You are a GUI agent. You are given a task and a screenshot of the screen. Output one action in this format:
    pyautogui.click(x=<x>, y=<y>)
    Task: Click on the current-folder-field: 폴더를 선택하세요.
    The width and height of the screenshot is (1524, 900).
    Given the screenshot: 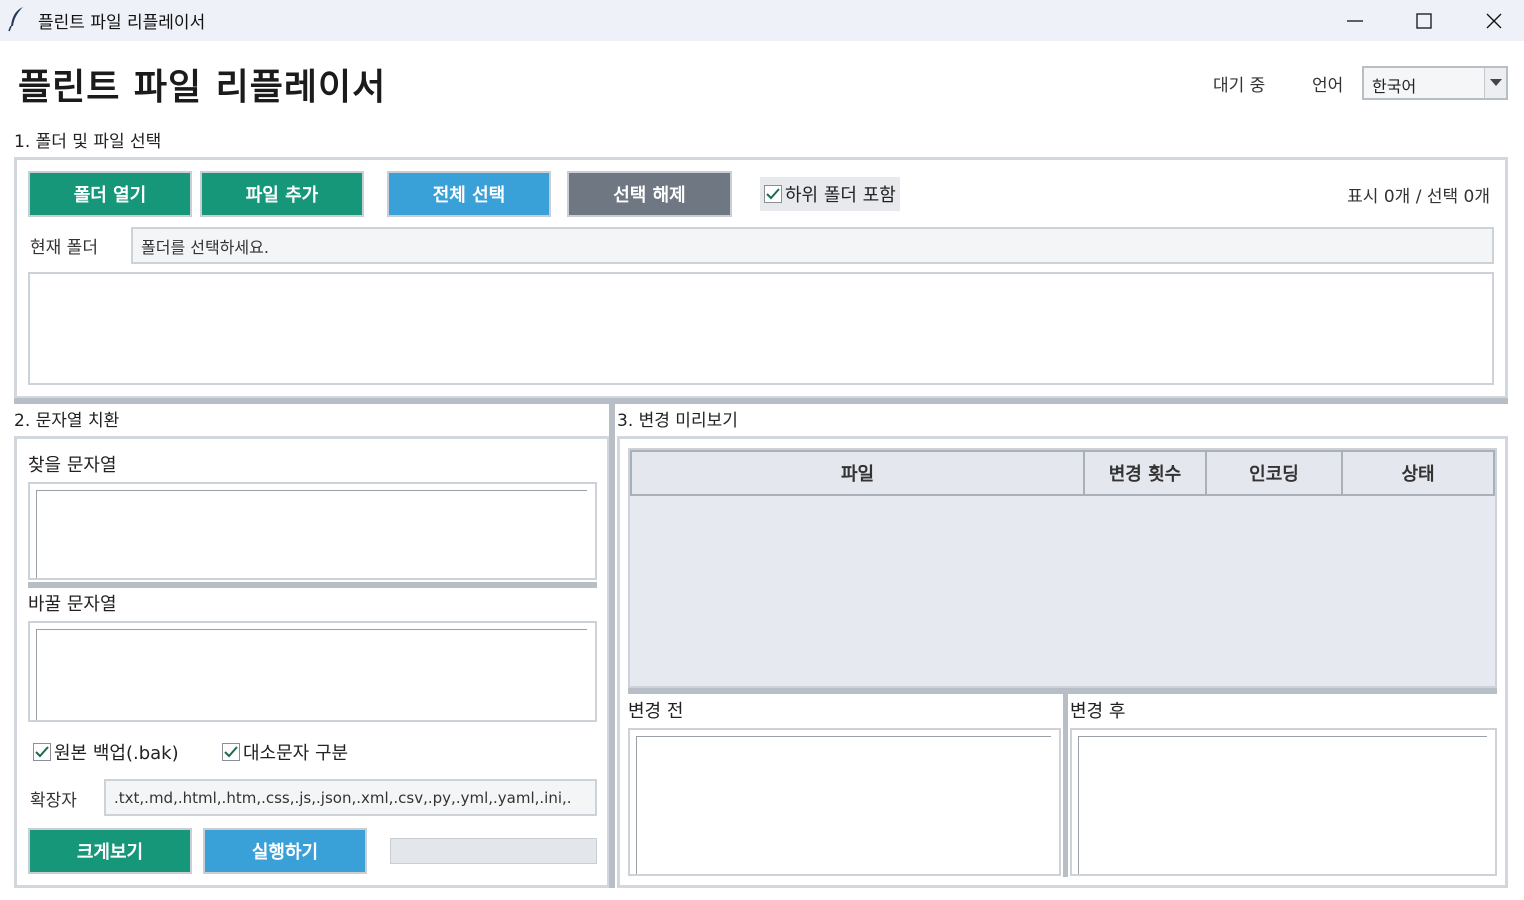 What is the action you would take?
    pyautogui.click(x=812, y=245)
    